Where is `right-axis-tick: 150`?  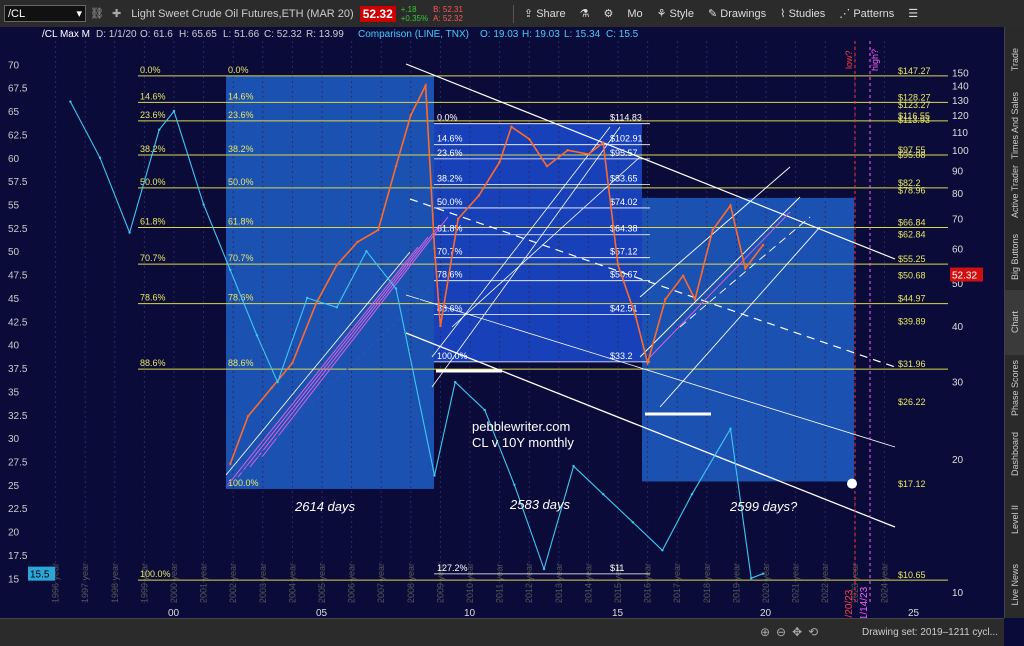 right-axis-tick: 150 is located at coordinates (960, 73).